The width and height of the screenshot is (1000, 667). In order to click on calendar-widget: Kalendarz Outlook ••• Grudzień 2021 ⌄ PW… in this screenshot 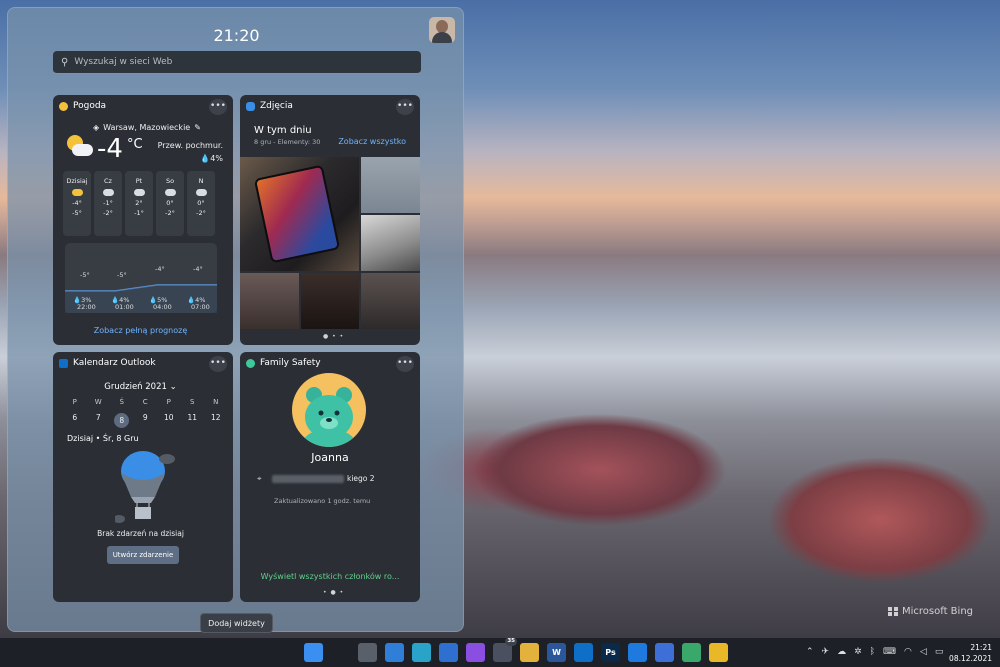, I will do `click(143, 477)`.